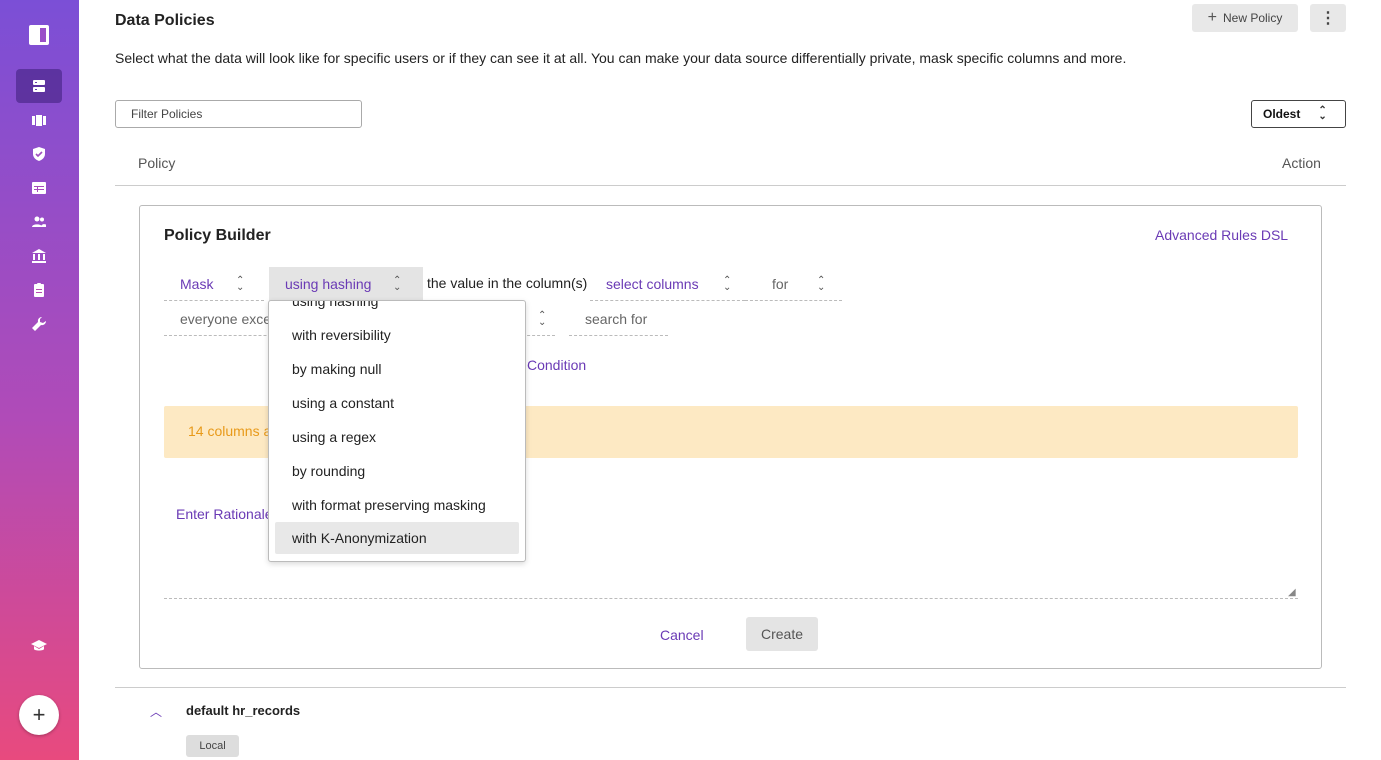 Image resolution: width=1381 pixels, height=760 pixels. Describe the element at coordinates (397, 437) in the screenshot. I see `dropdown-option: using a regex` at that location.